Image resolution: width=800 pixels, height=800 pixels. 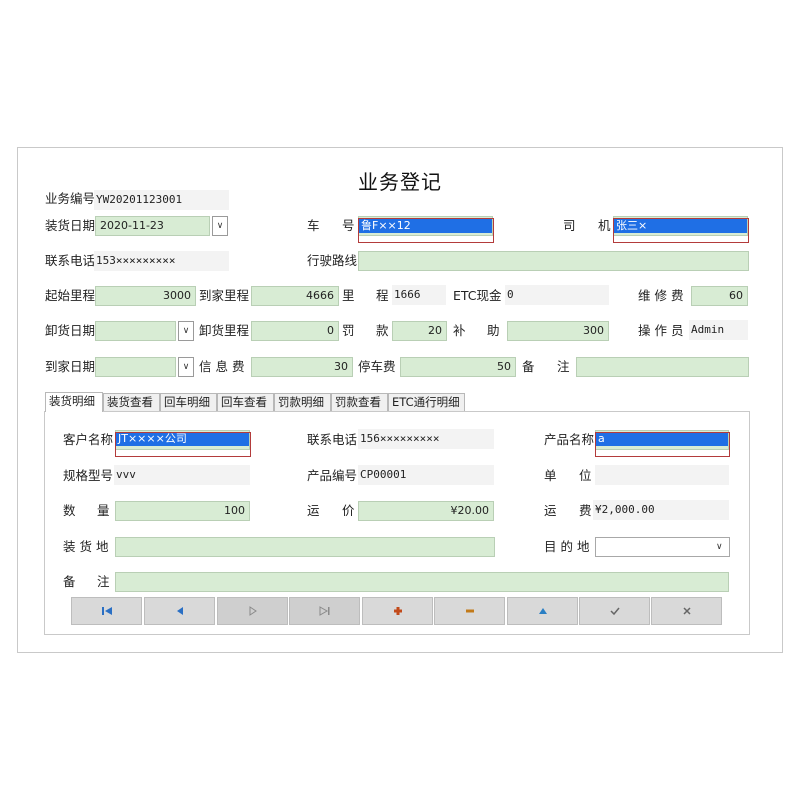 What do you see at coordinates (681, 230) in the screenshot?
I see `driver-highlight` at bounding box center [681, 230].